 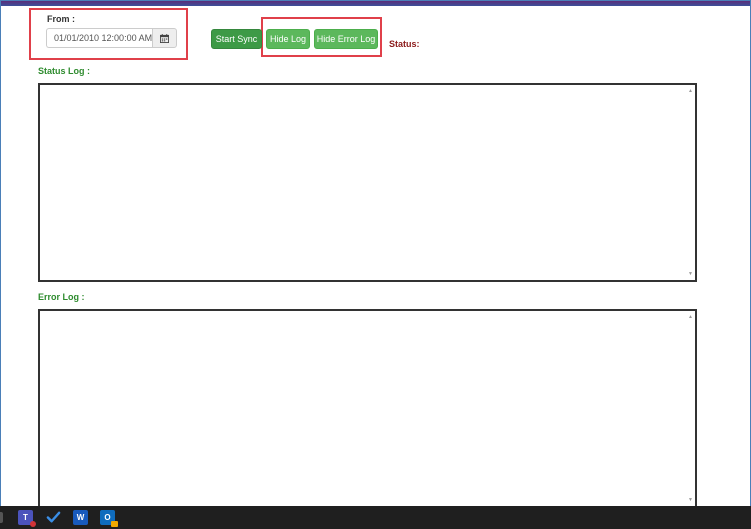 I want to click on calendar-icon, so click(x=164, y=38).